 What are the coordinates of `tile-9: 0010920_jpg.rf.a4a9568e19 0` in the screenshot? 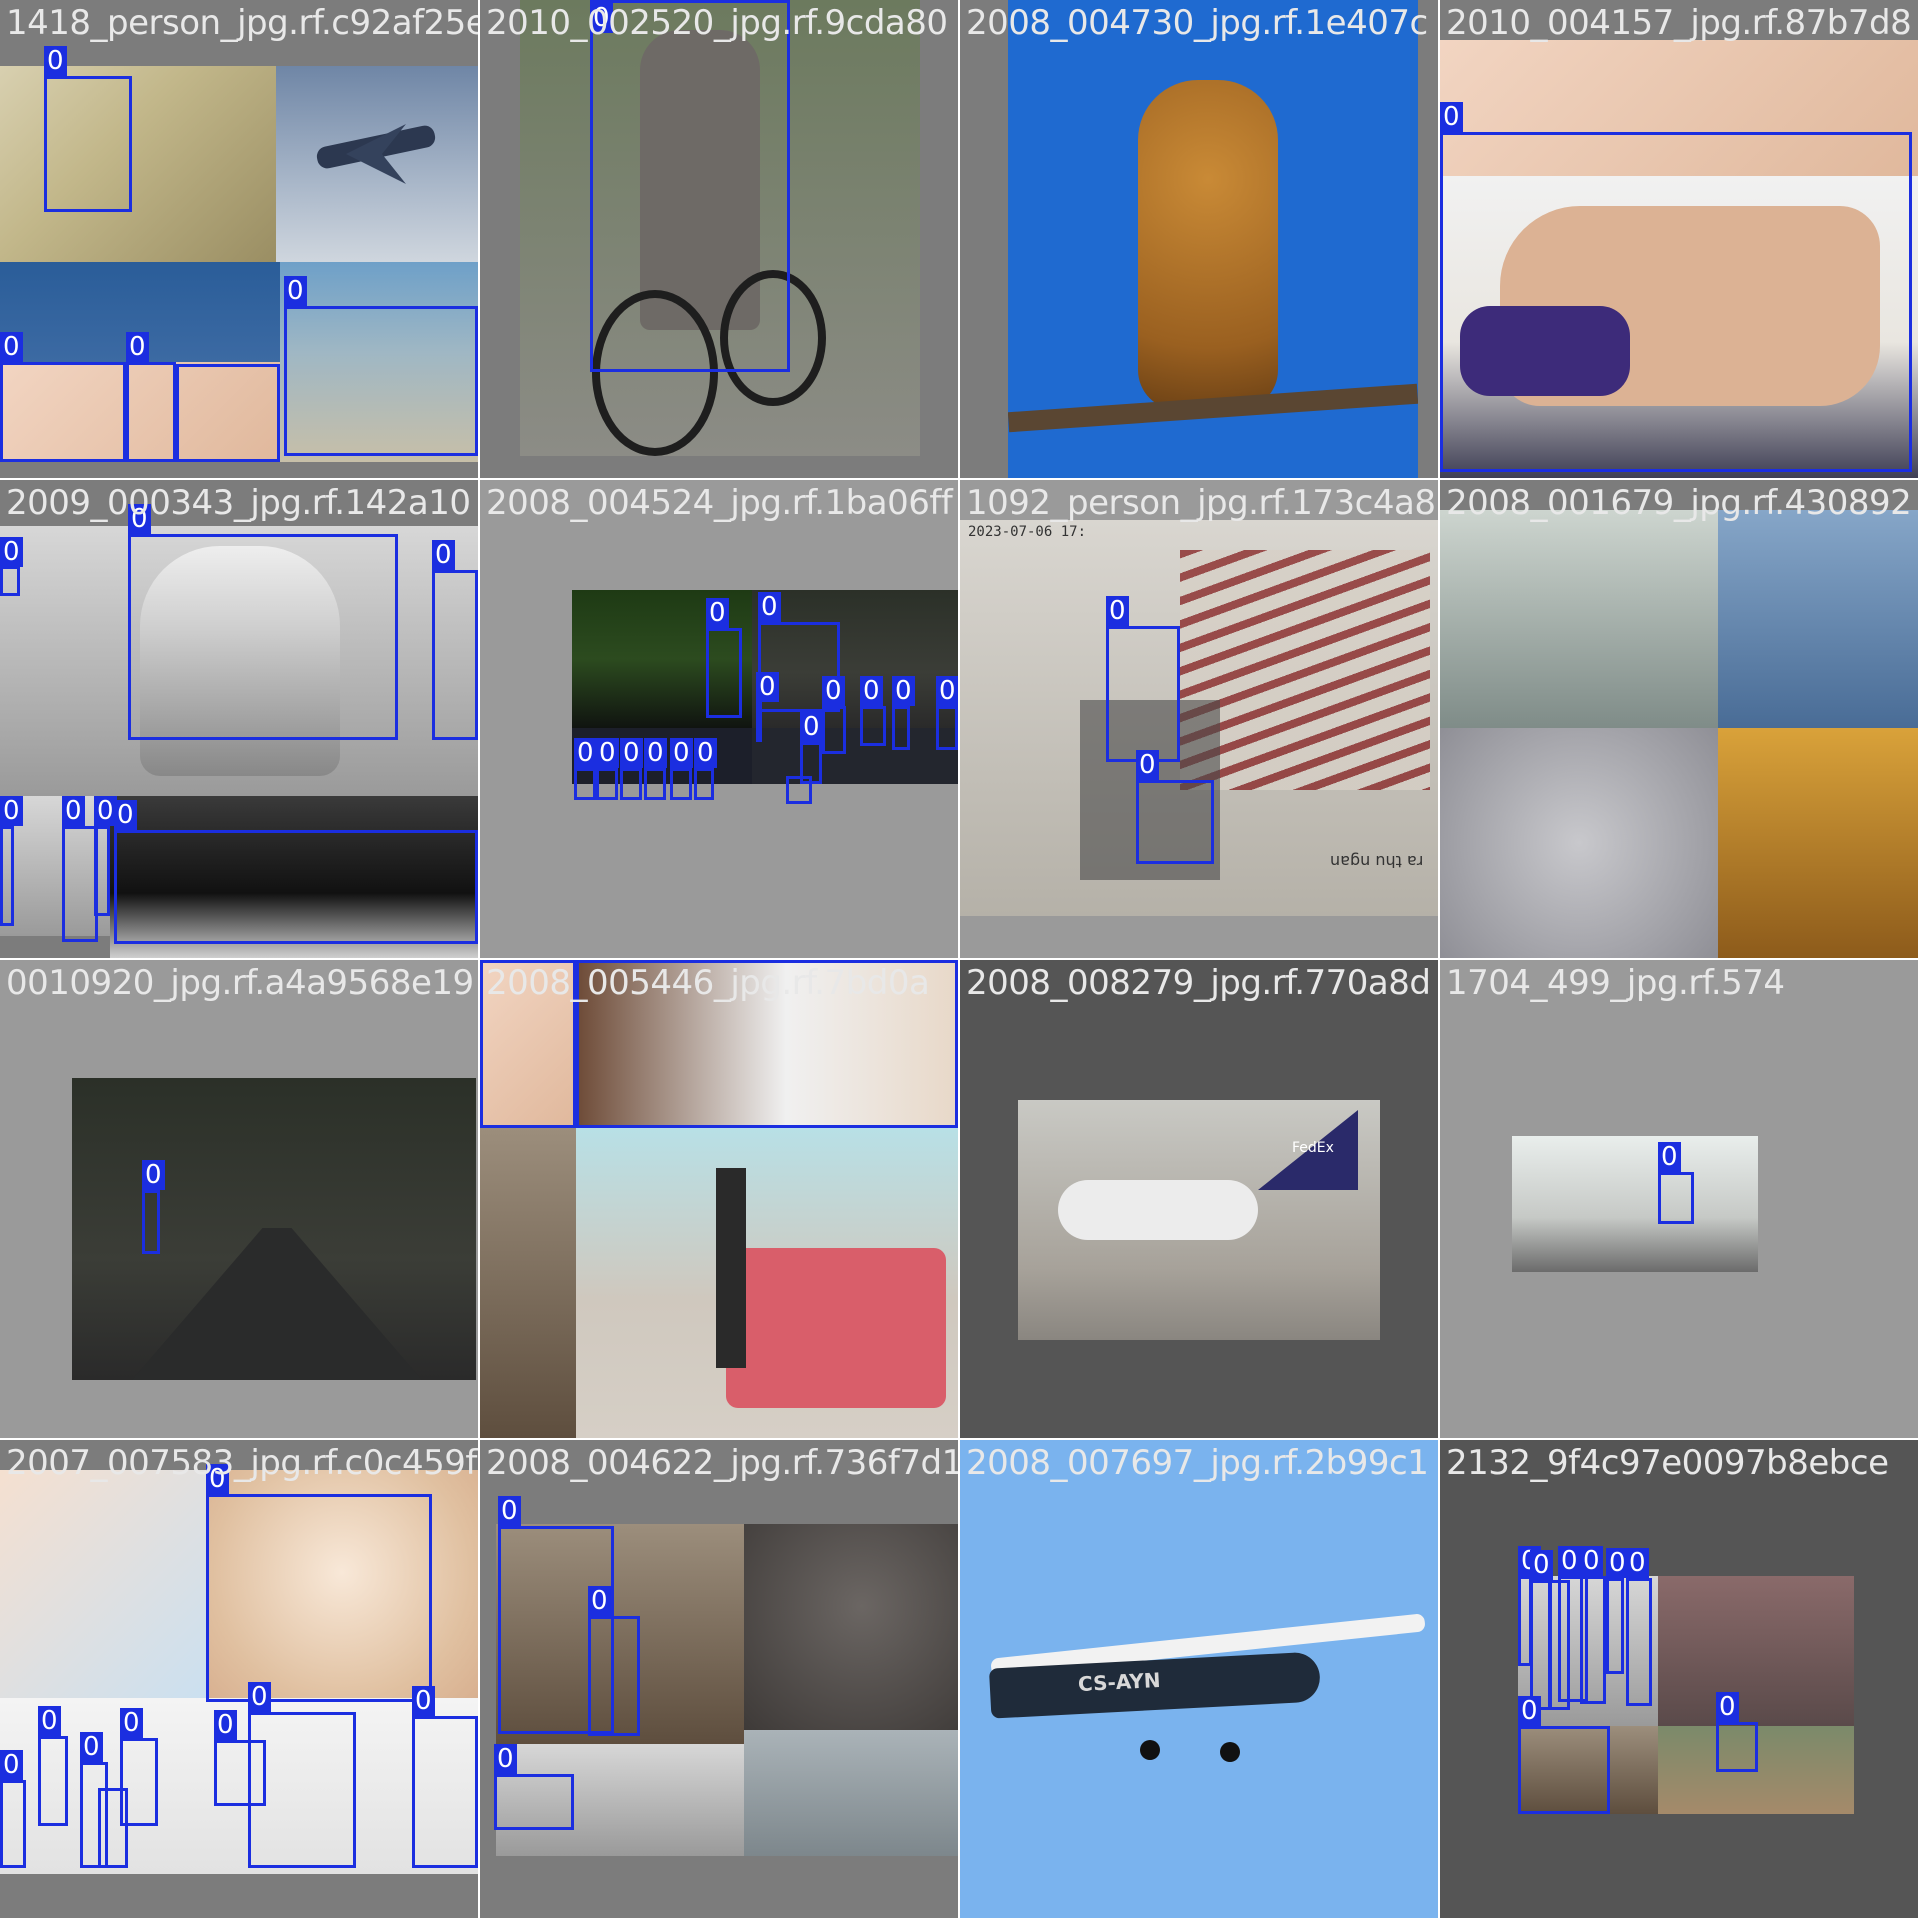 It's located at (239, 1199).